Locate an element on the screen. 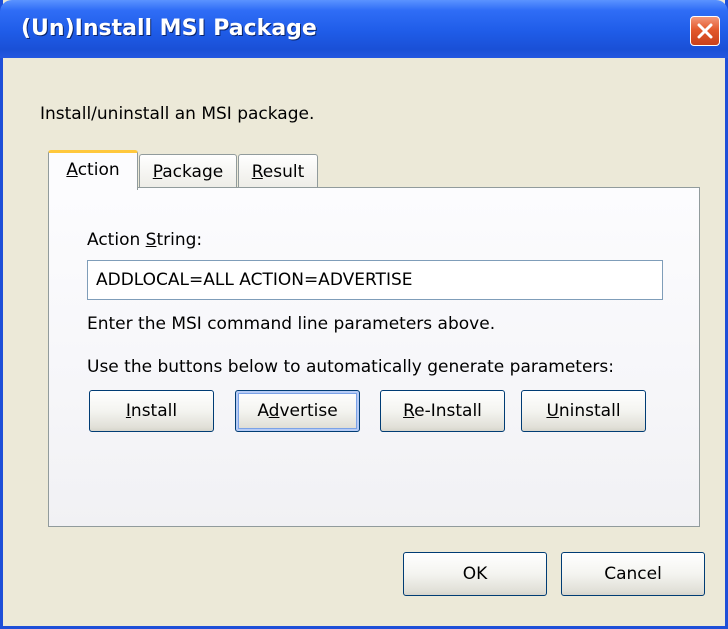 The width and height of the screenshot is (728, 629). tab-package-label: Package is located at coordinates (188, 172).